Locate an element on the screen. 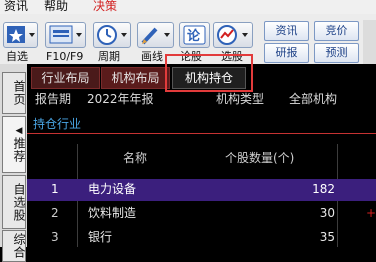 The image size is (376, 262). forecast-button: 预测 is located at coordinates (336, 53).